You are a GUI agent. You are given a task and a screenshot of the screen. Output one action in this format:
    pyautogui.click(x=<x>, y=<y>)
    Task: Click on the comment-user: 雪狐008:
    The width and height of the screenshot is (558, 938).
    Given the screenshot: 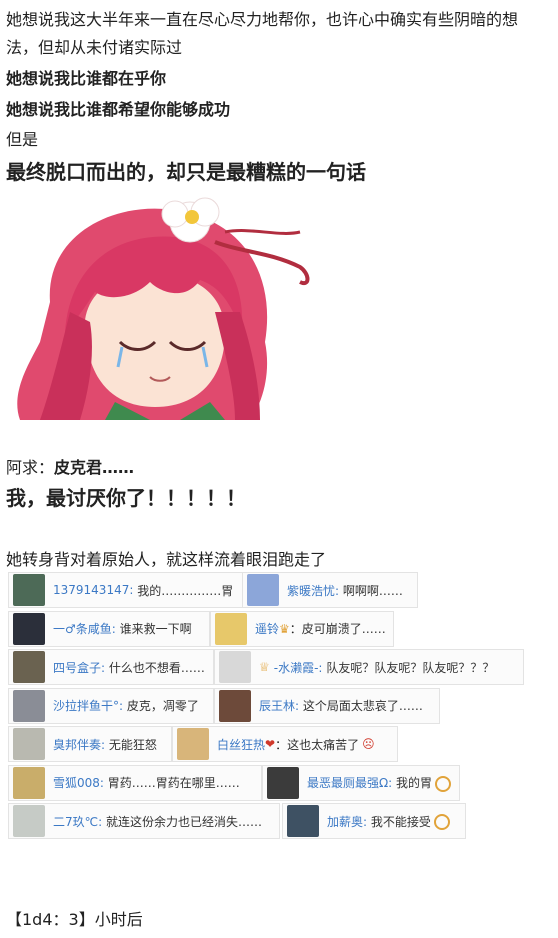 What is the action you would take?
    pyautogui.click(x=78, y=782)
    